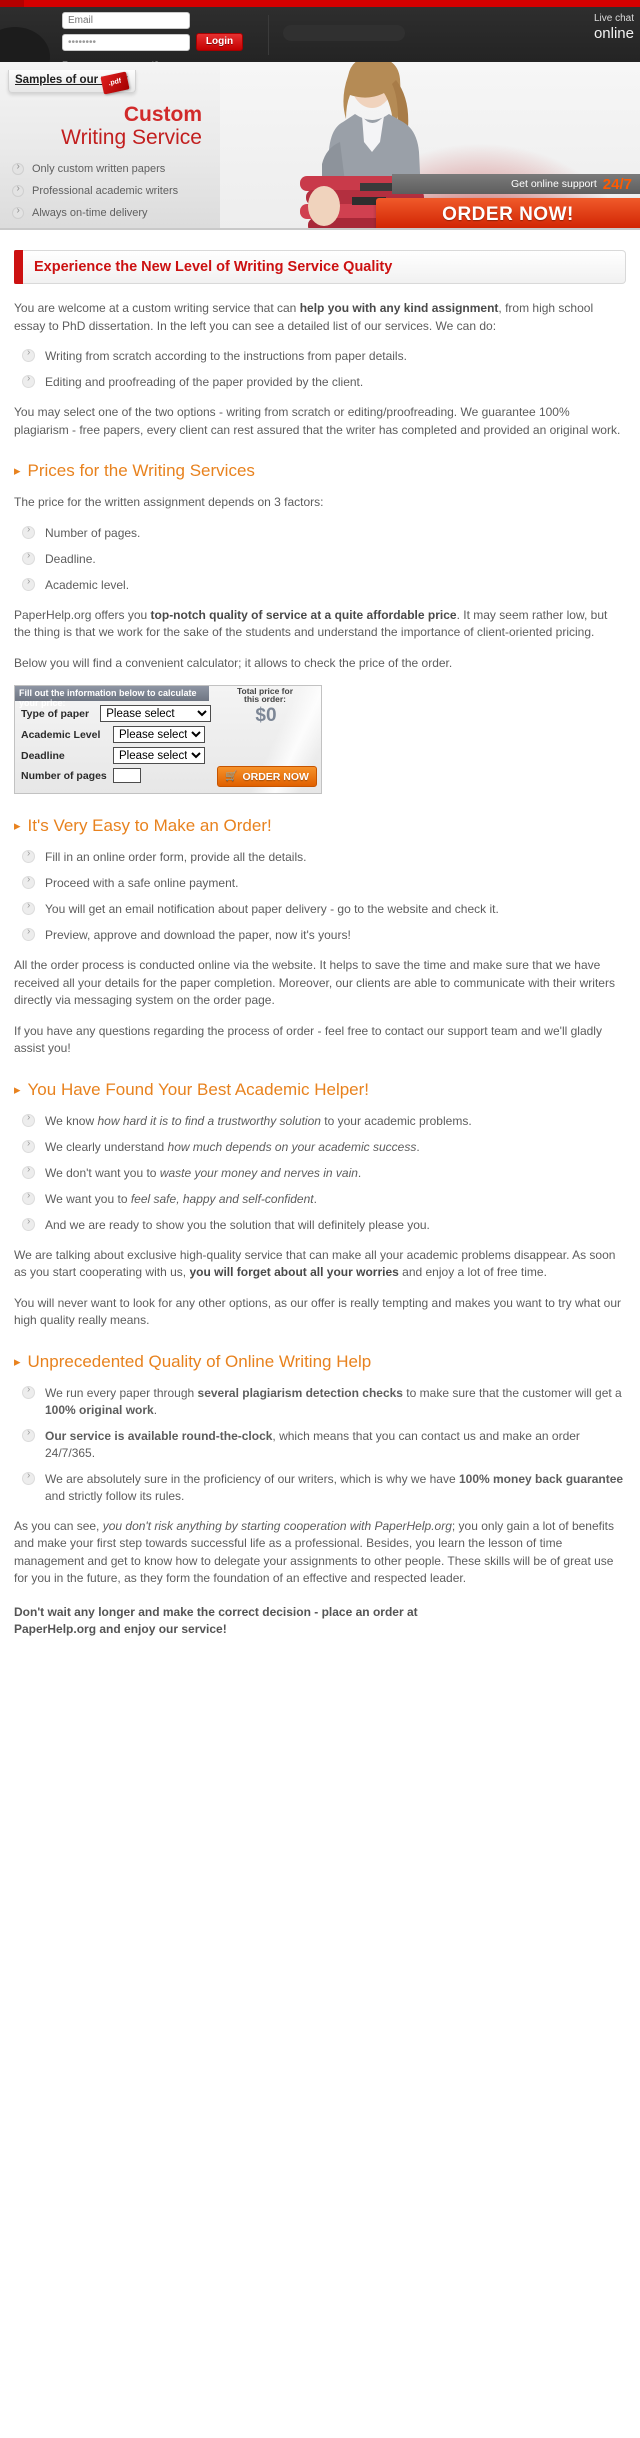 Image resolution: width=640 pixels, height=2438 pixels. I want to click on online-support-bar: Get online support 24/7, so click(516, 184).